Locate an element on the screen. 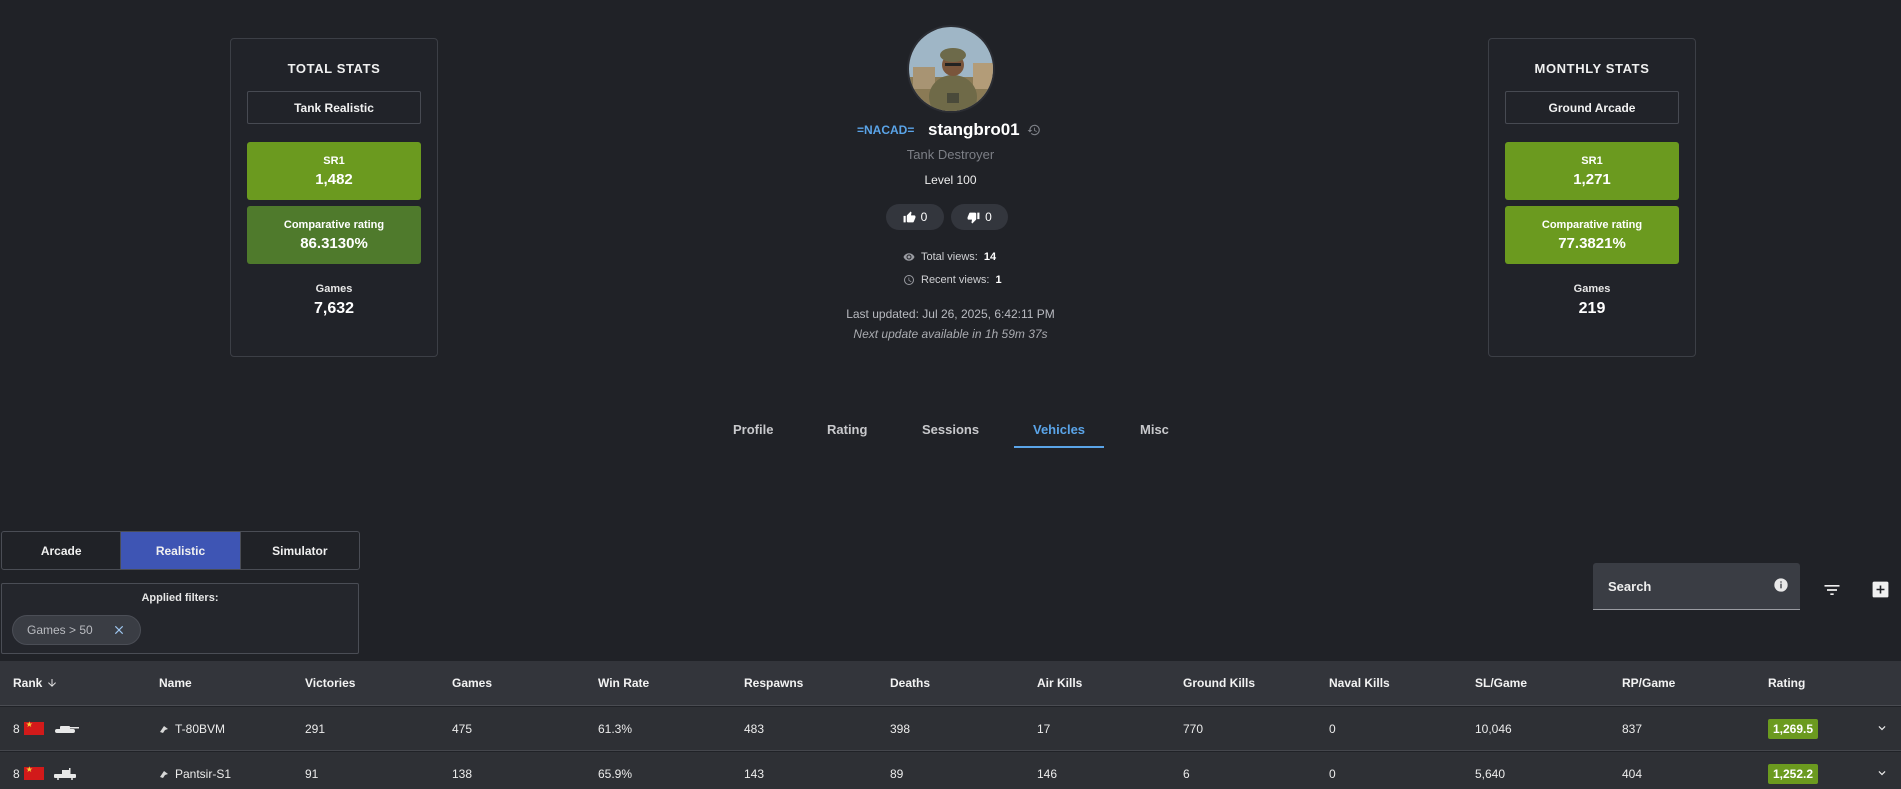  filter-icon is located at coordinates (1832, 590).